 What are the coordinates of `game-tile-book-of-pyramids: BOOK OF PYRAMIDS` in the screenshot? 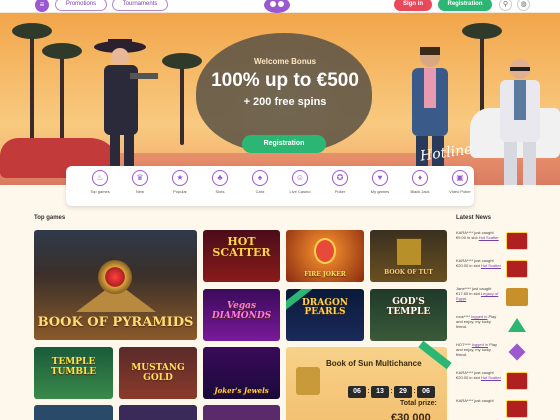 It's located at (115, 285).